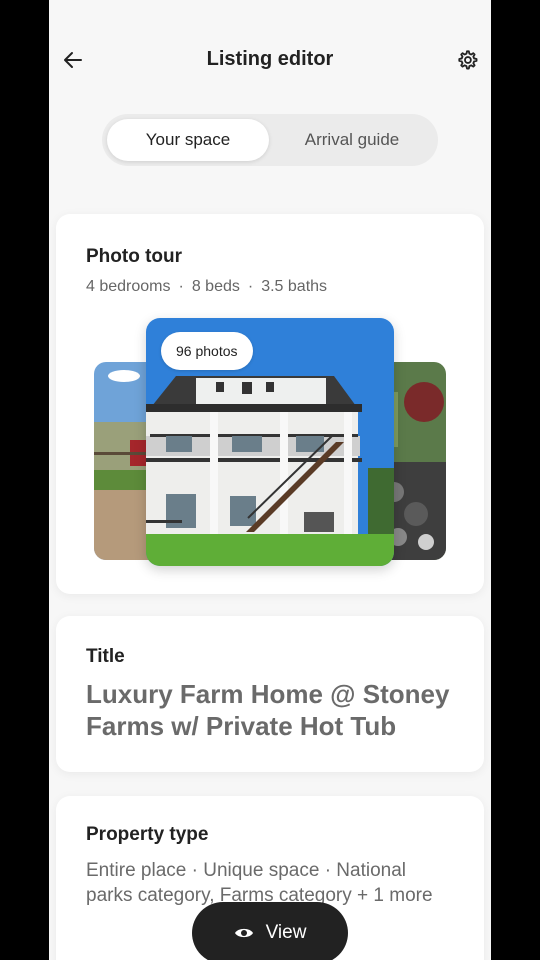 This screenshot has height=960, width=540. I want to click on property-type-heading: Property type, so click(147, 834).